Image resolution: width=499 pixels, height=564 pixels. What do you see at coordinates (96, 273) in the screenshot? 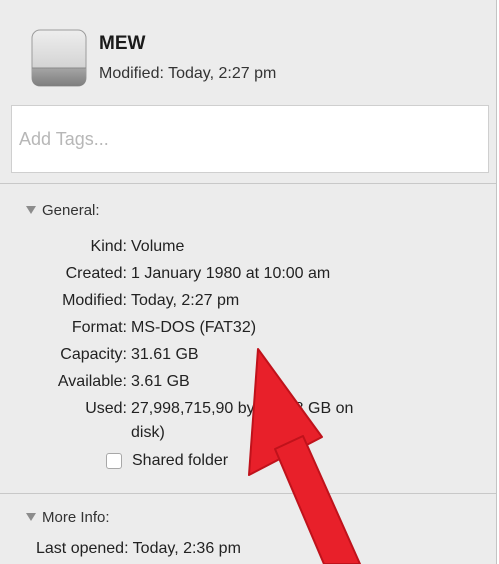
I see `info-key: Created:` at bounding box center [96, 273].